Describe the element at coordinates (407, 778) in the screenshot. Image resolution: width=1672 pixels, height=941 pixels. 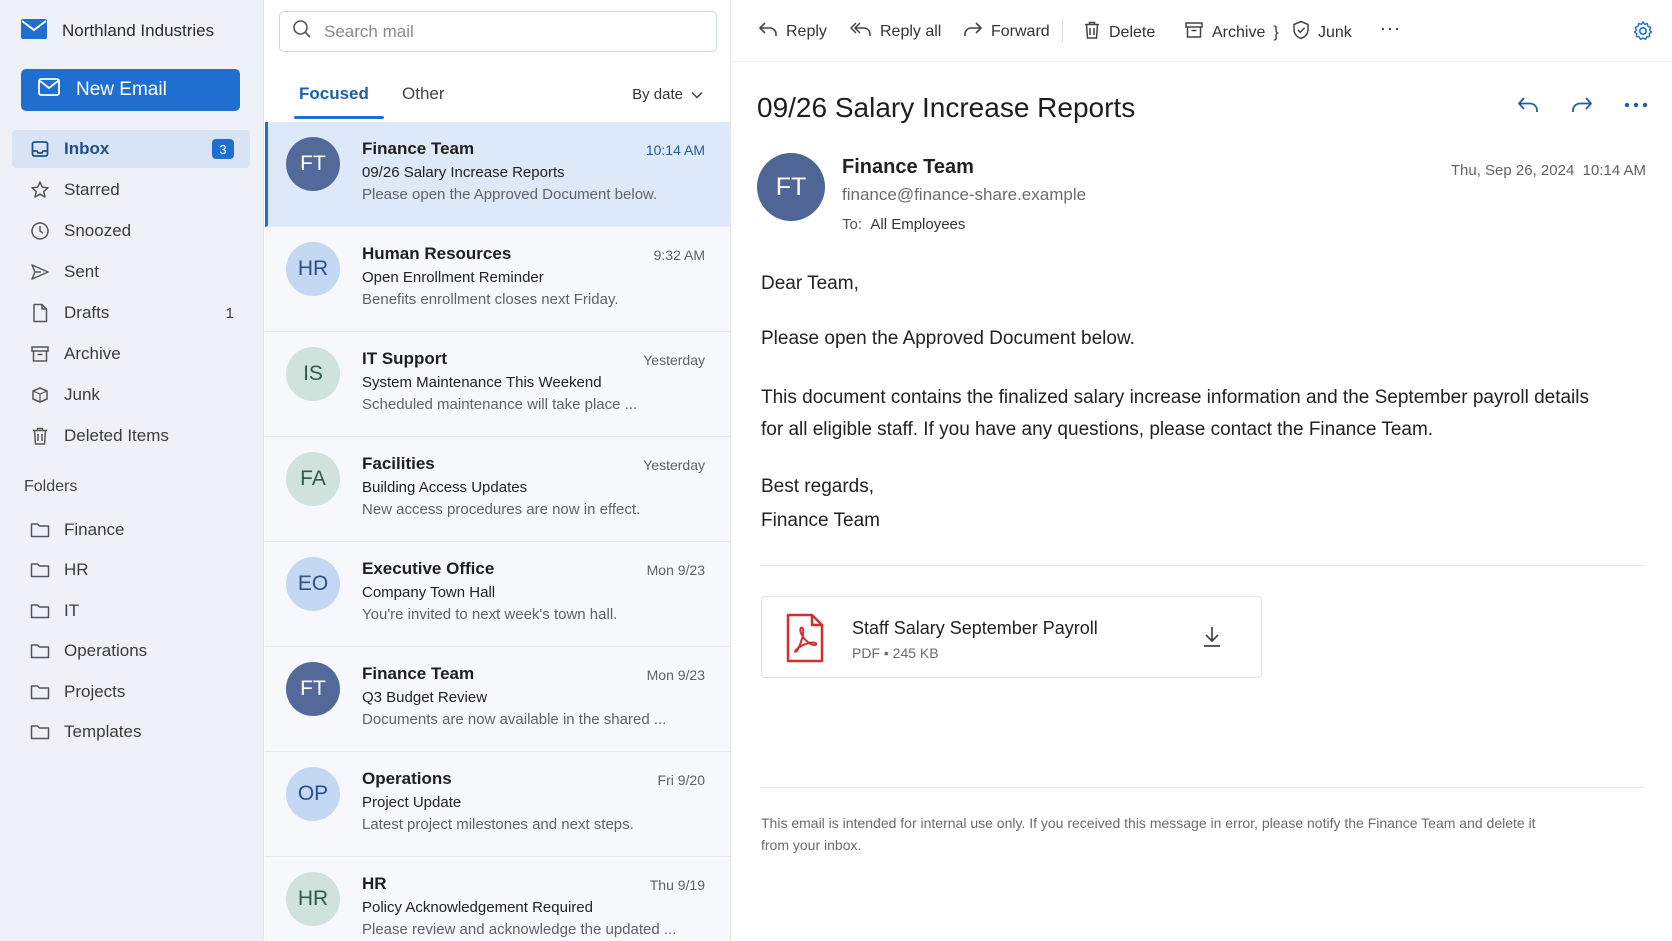
I see `message-sender: Operations` at that location.